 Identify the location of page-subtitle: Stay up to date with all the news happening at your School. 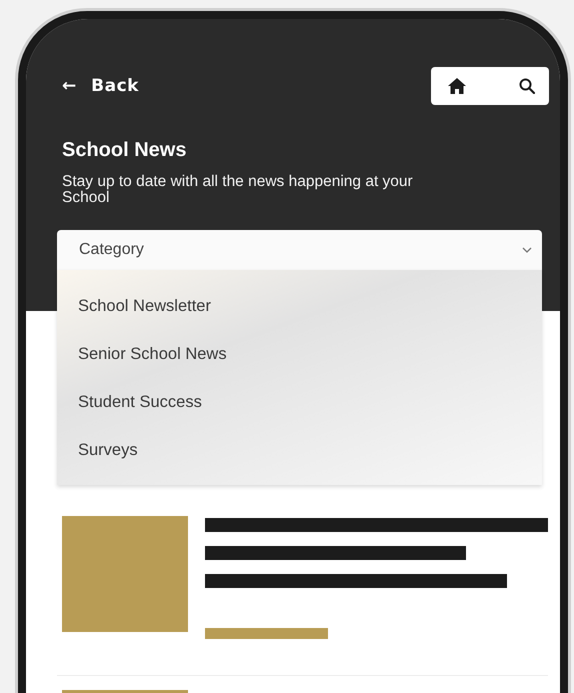
(238, 190).